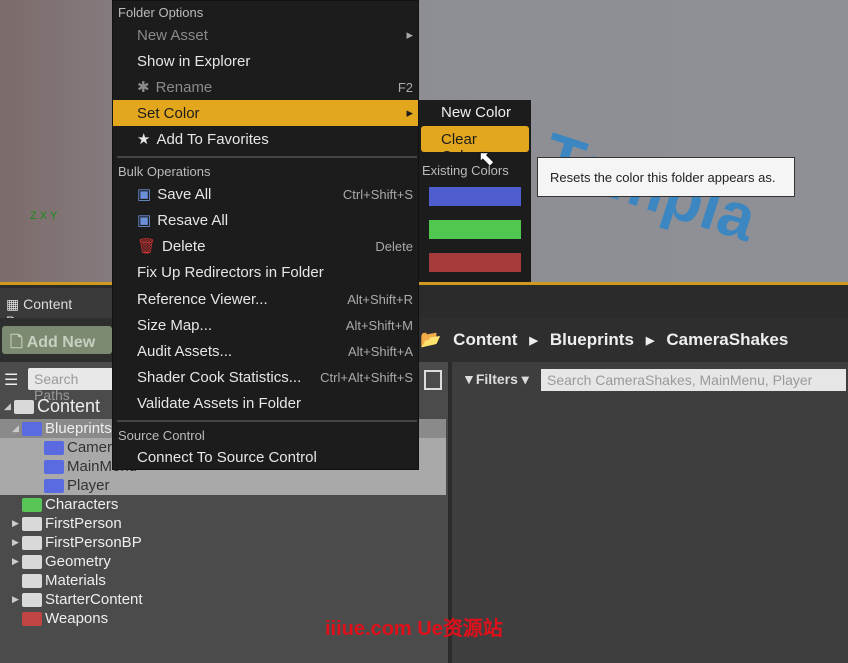 Image resolution: width=848 pixels, height=663 pixels. What do you see at coordinates (11, 380) in the screenshot?
I see `toggle-sources-icon: ☰` at bounding box center [11, 380].